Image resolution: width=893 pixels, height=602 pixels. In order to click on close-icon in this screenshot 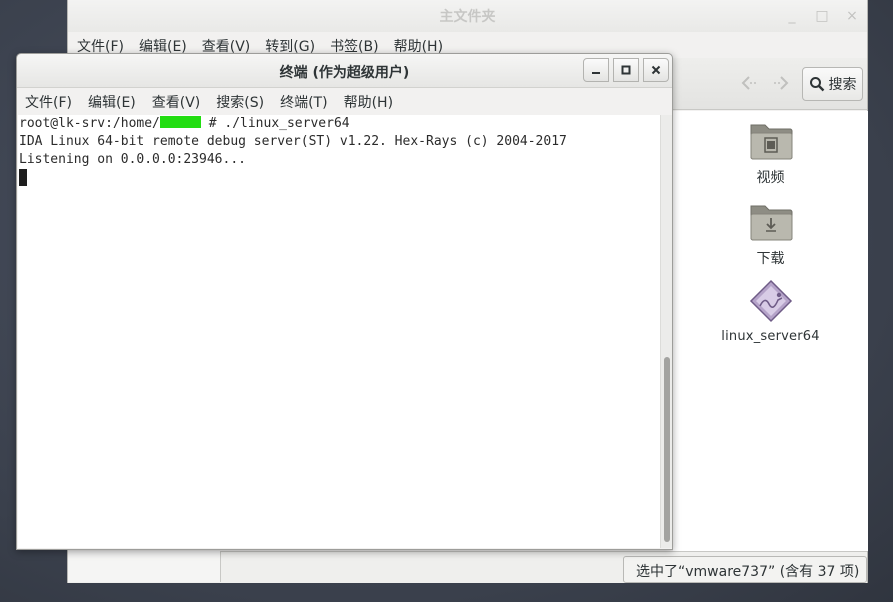, I will do `click(656, 70)`.